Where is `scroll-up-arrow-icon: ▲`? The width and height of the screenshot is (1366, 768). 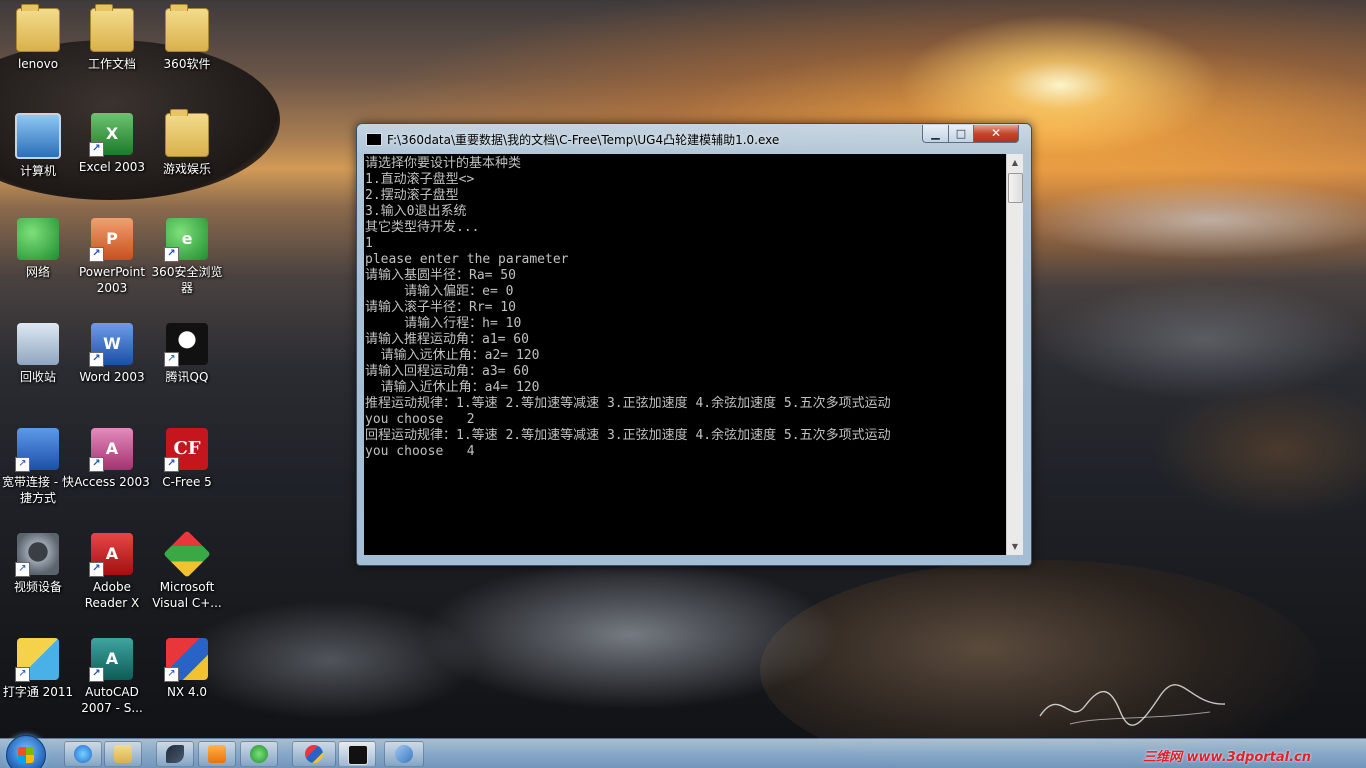
scroll-up-arrow-icon: ▲ is located at coordinates (1015, 162).